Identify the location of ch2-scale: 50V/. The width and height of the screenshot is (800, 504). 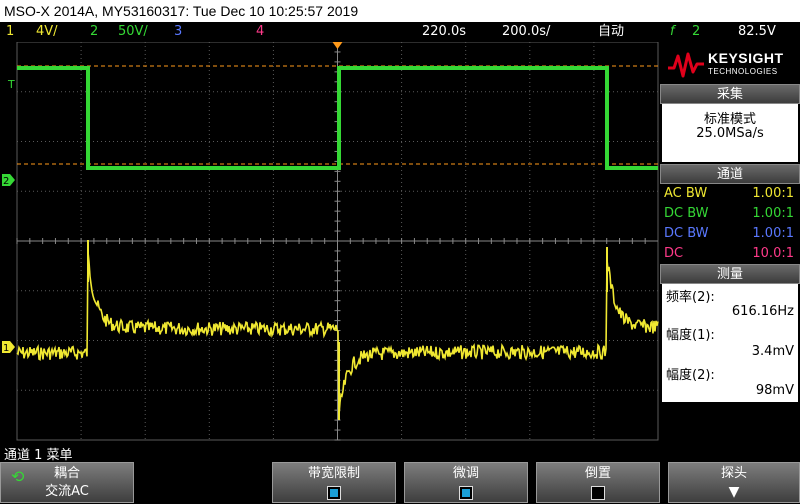
(133, 32).